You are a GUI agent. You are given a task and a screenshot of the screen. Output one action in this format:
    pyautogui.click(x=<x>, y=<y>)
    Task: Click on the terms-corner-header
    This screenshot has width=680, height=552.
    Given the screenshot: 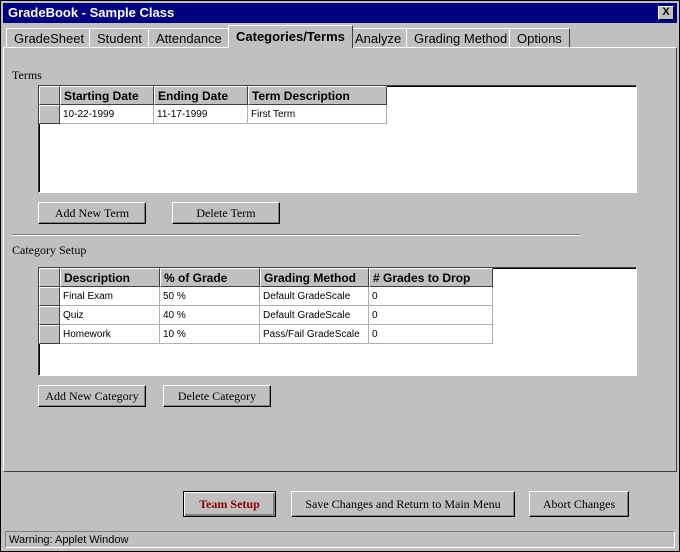 What is the action you would take?
    pyautogui.click(x=49, y=95)
    